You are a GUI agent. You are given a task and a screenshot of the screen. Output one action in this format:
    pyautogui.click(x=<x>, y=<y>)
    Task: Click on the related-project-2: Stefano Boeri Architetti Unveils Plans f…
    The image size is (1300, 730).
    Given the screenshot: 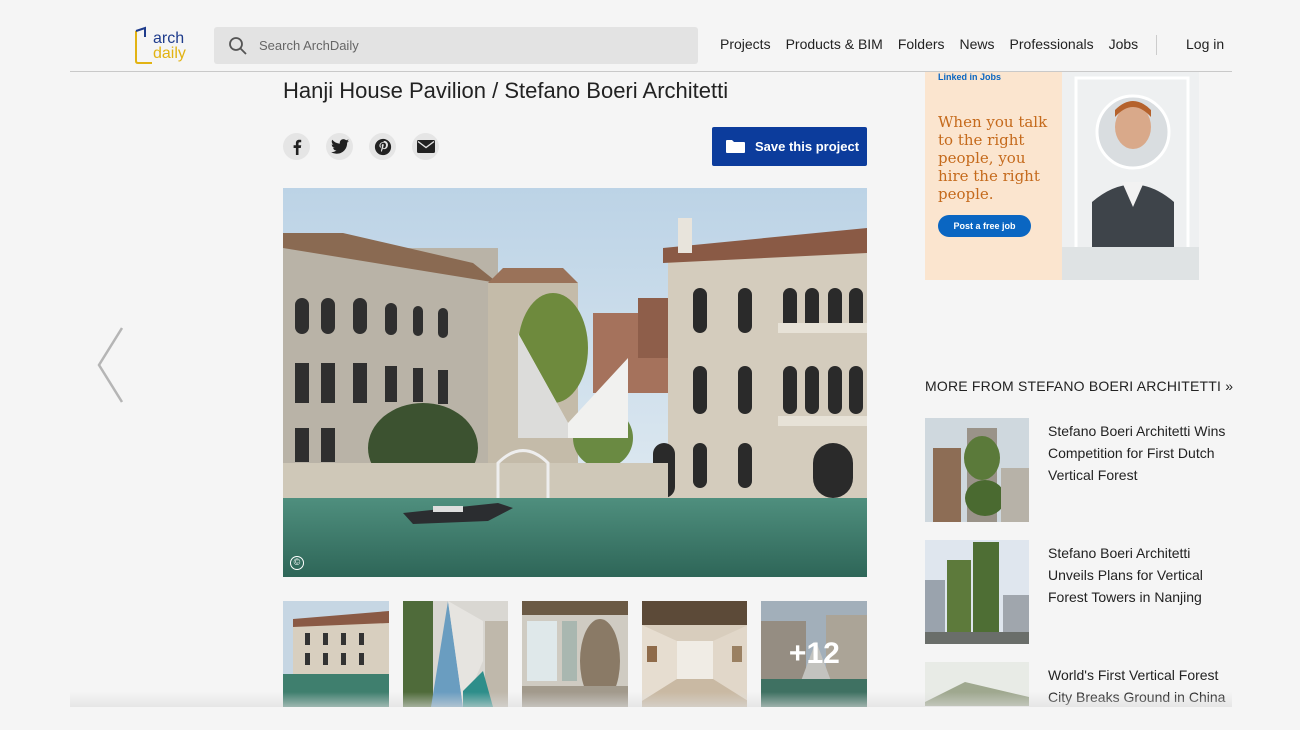 What is the action you would take?
    pyautogui.click(x=1077, y=592)
    